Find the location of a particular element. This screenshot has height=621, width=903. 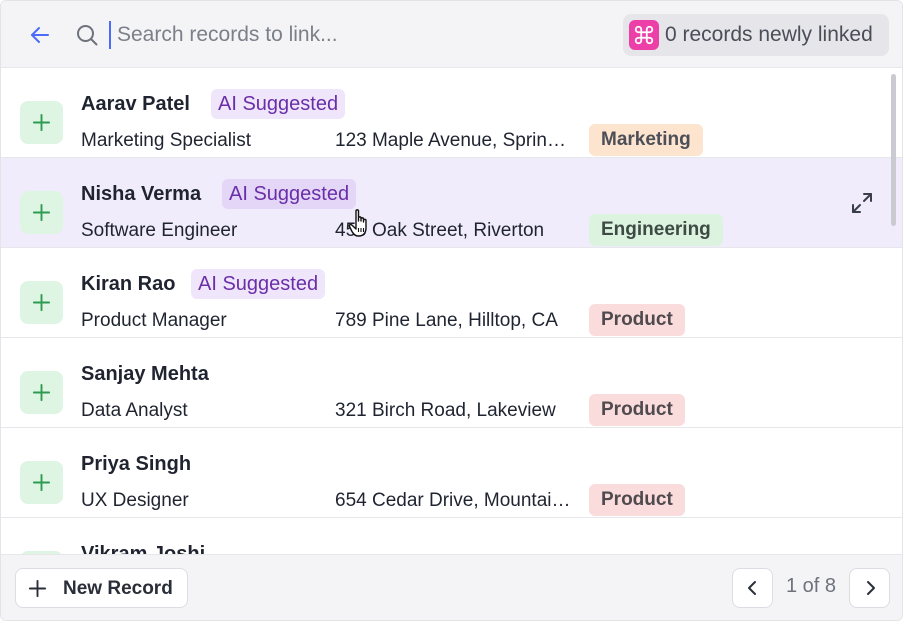

record-address: 789 Pine Lane, Hilltop, CA is located at coordinates (446, 320).